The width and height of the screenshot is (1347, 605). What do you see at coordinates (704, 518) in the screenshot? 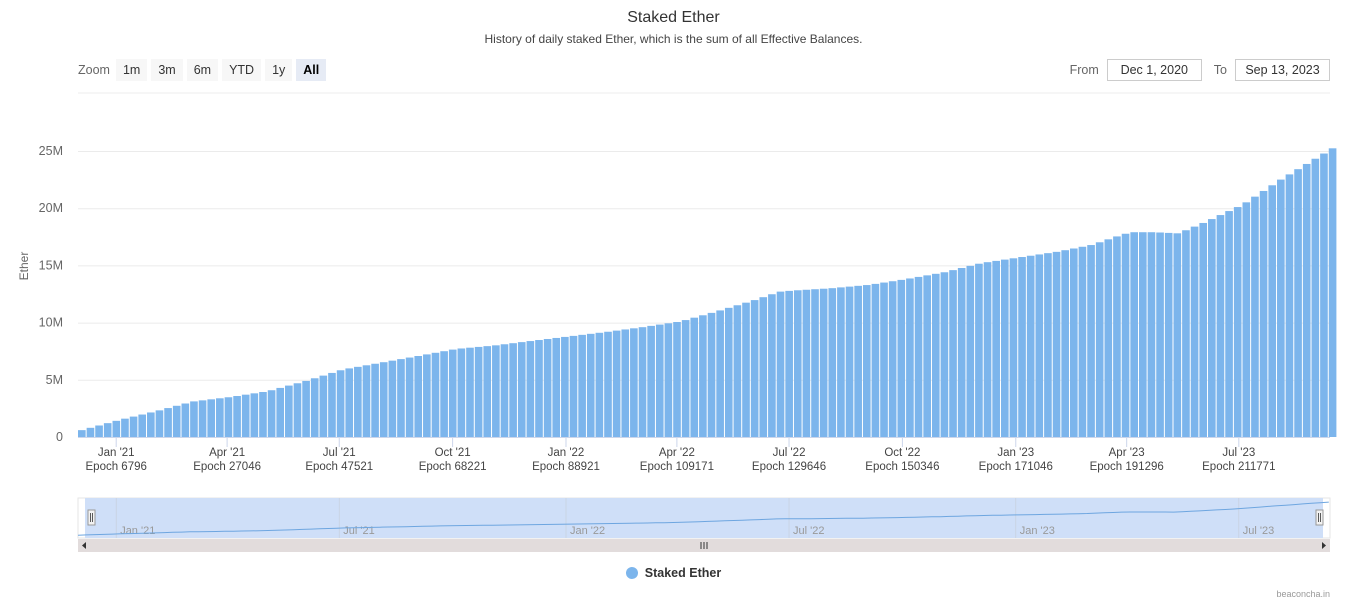
I see `navigator-selection` at bounding box center [704, 518].